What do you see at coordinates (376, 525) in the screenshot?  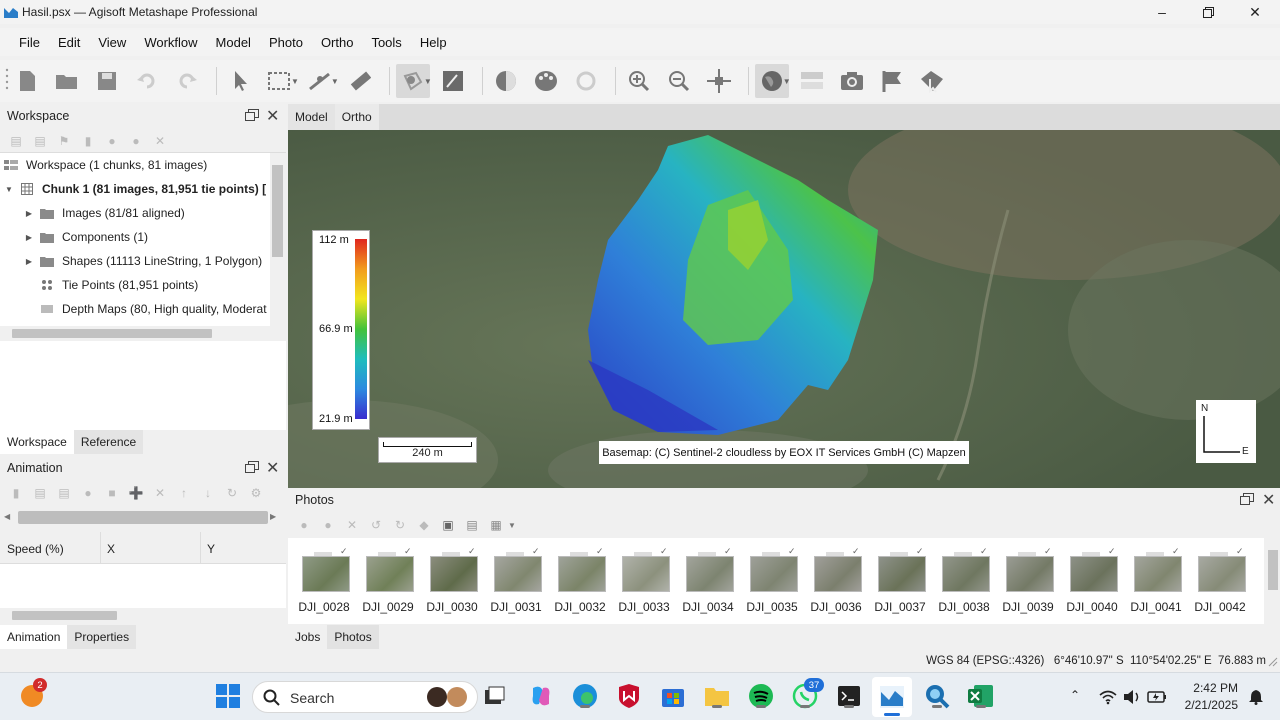 I see `rotate-left-icon: ↺` at bounding box center [376, 525].